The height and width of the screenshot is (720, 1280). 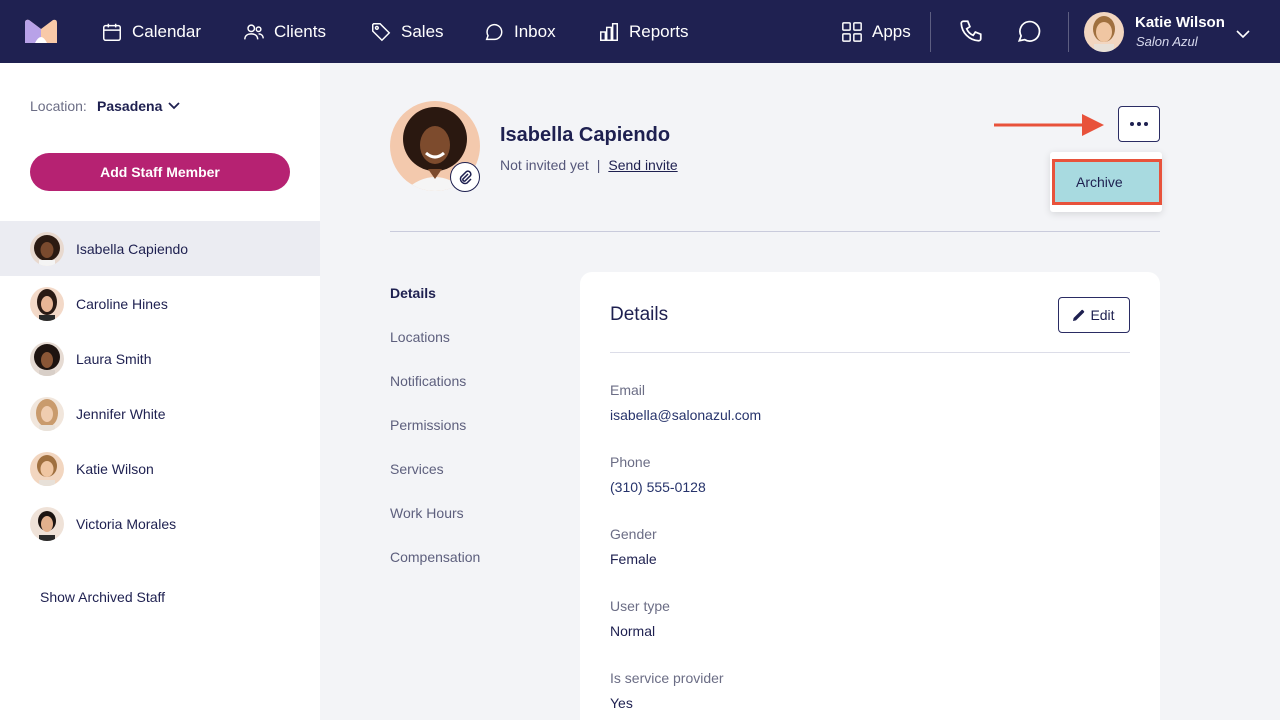 I want to click on user-name: Katie Wilson, so click(x=1180, y=22).